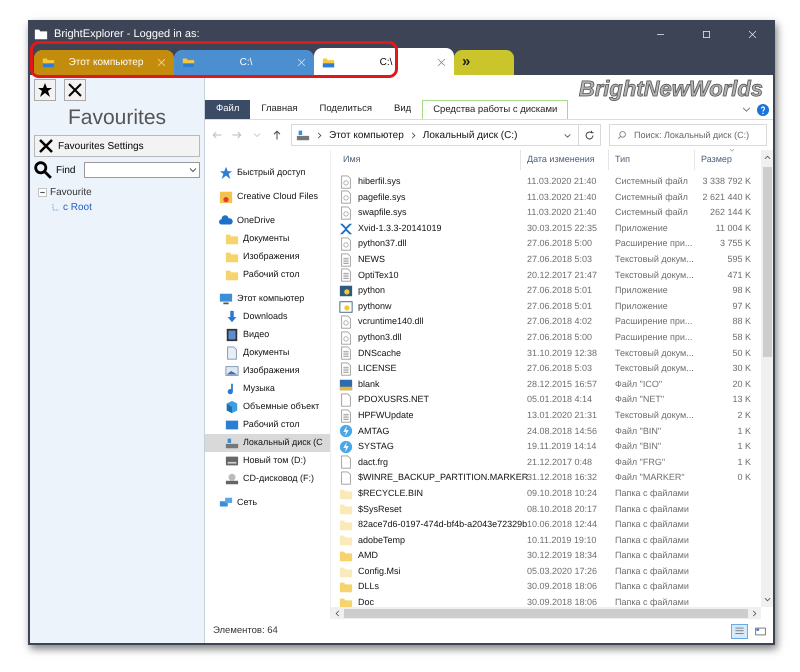 Image resolution: width=800 pixels, height=672 pixels. Describe the element at coordinates (366, 135) in the screenshot. I see `breadcrumb: Этот компьютер` at that location.